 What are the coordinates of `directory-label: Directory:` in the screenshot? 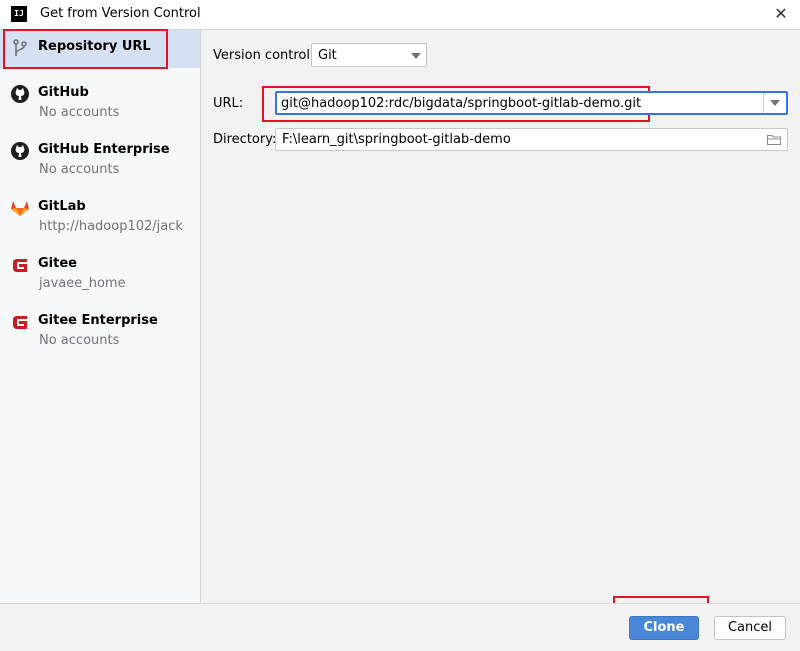 It's located at (245, 139).